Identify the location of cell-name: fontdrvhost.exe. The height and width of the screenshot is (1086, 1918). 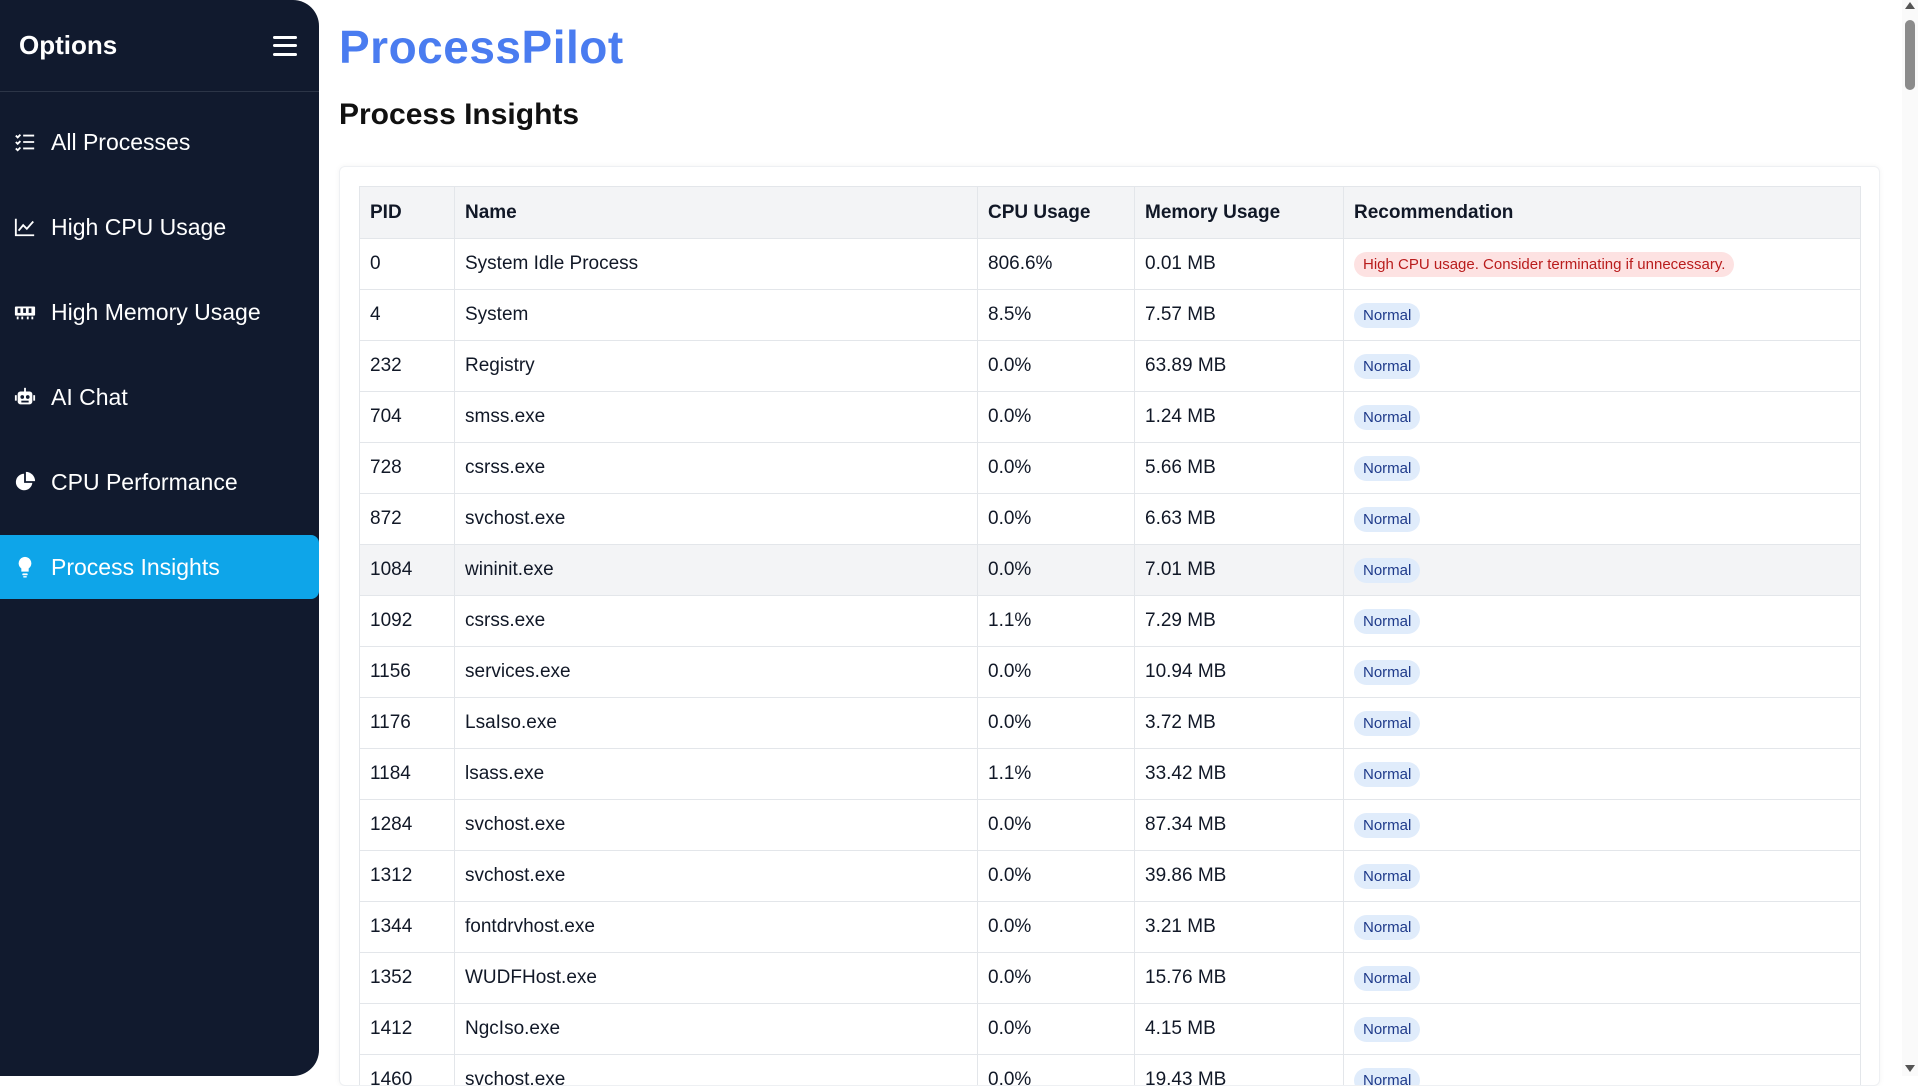
(716, 927).